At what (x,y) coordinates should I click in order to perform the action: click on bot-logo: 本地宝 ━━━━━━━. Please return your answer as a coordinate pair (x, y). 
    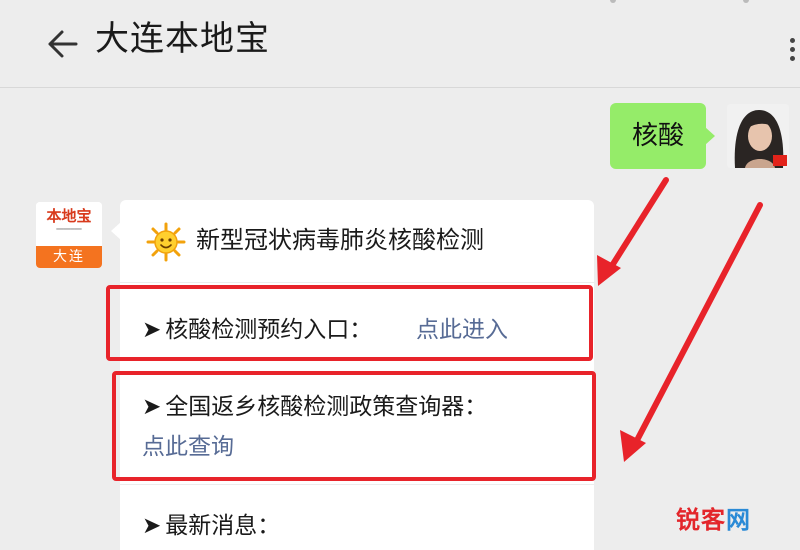
    Looking at the image, I should click on (69, 224).